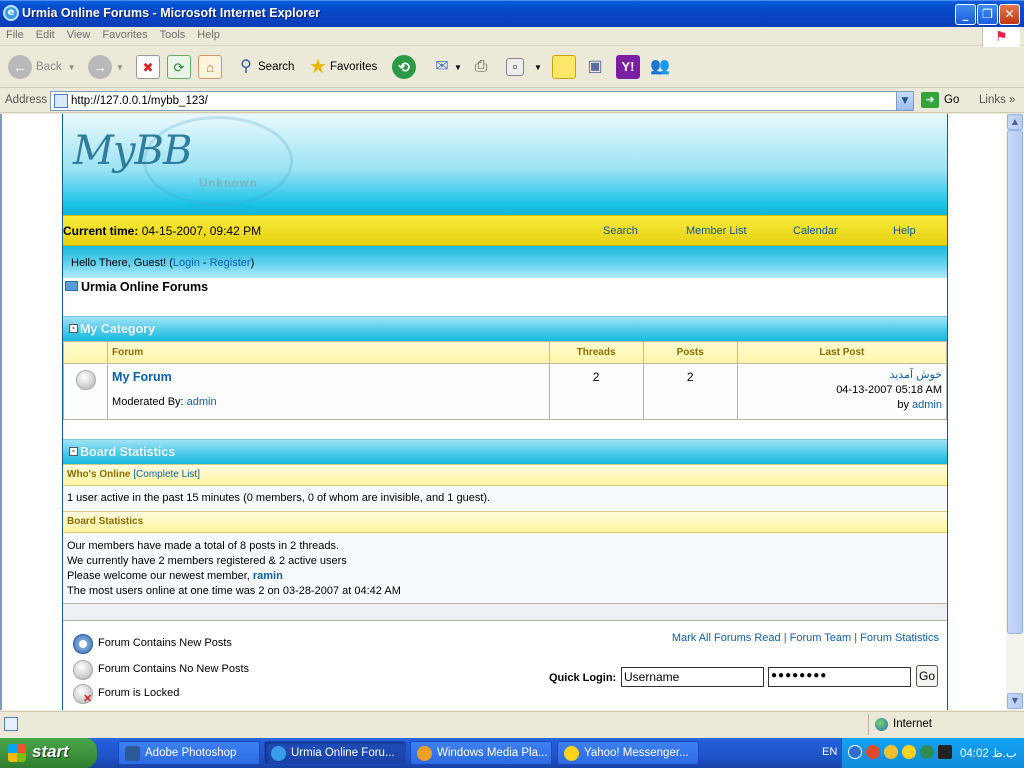 The height and width of the screenshot is (768, 1024). I want to click on yahoo-icon: Y!, so click(628, 67).